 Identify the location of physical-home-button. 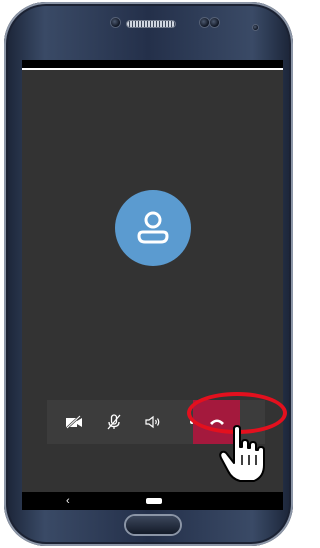
(153, 525).